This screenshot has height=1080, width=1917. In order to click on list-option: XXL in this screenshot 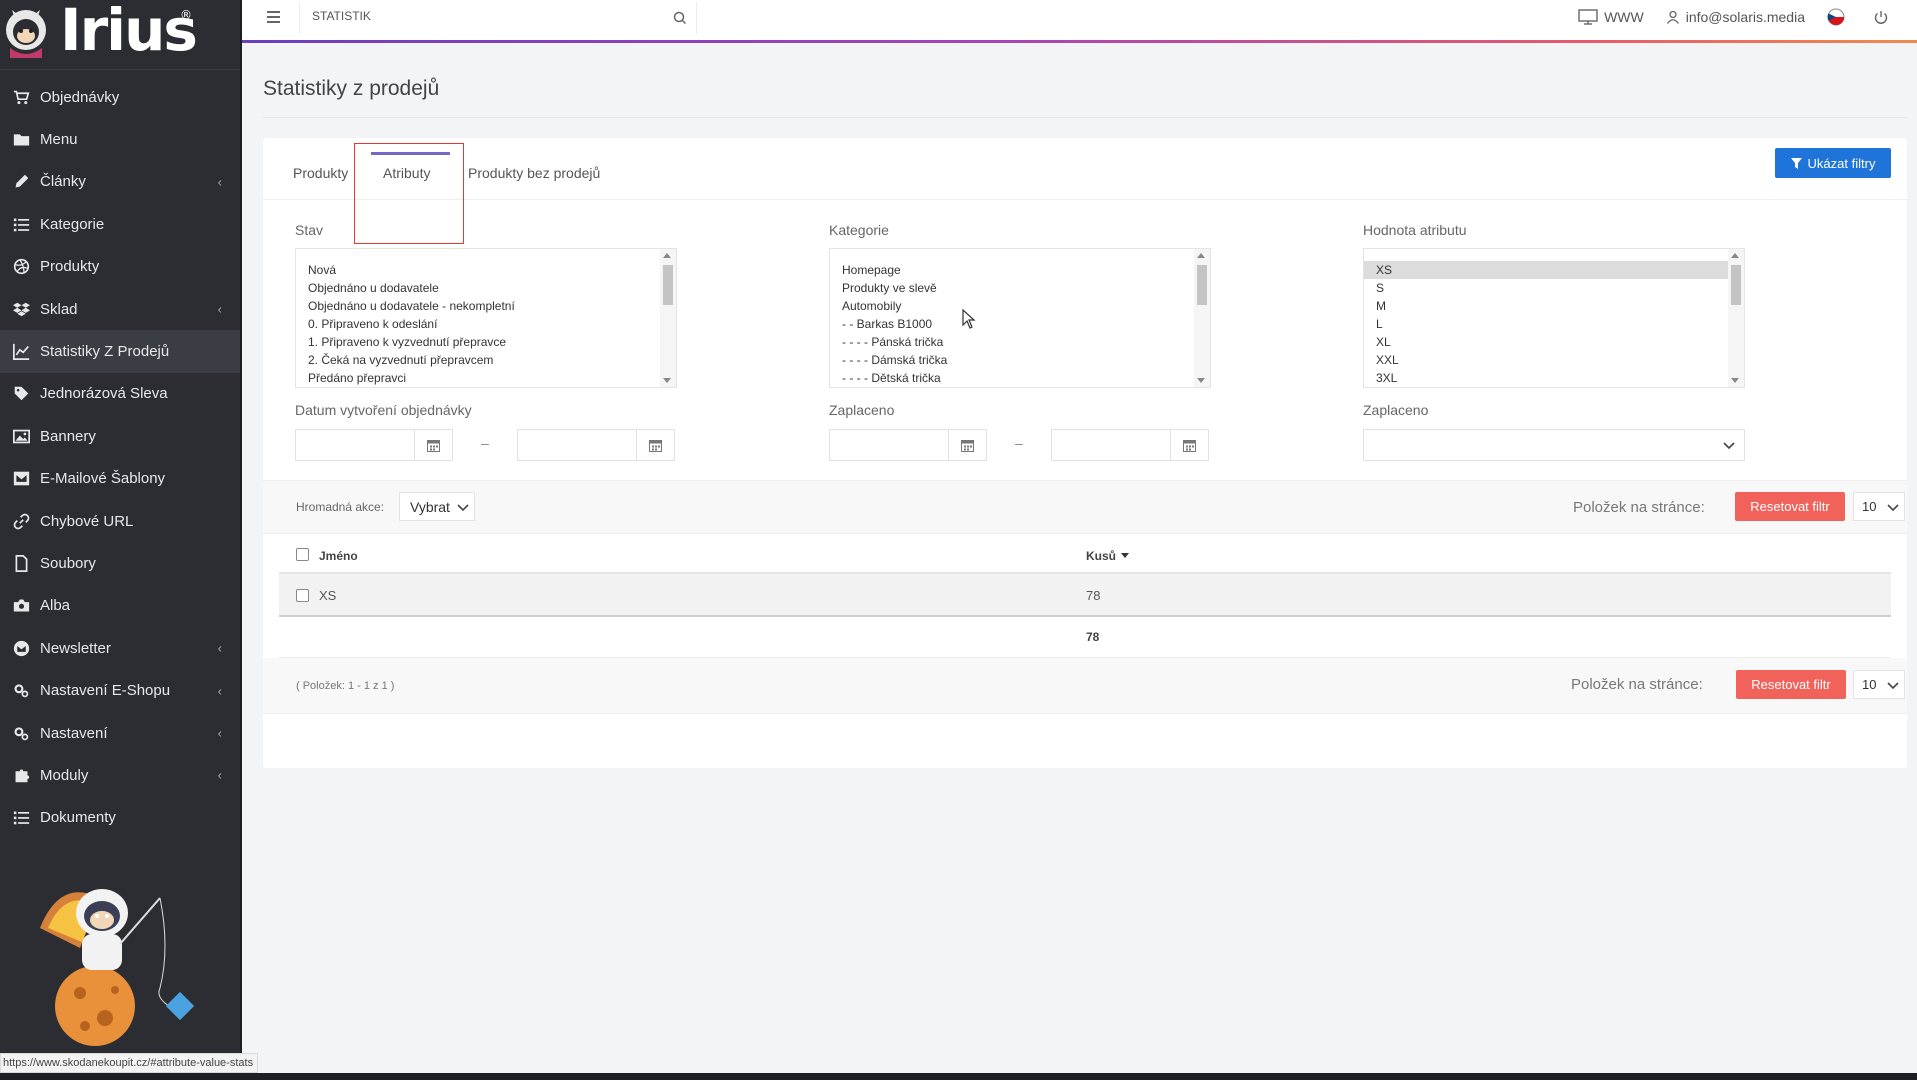, I will do `click(1546, 360)`.